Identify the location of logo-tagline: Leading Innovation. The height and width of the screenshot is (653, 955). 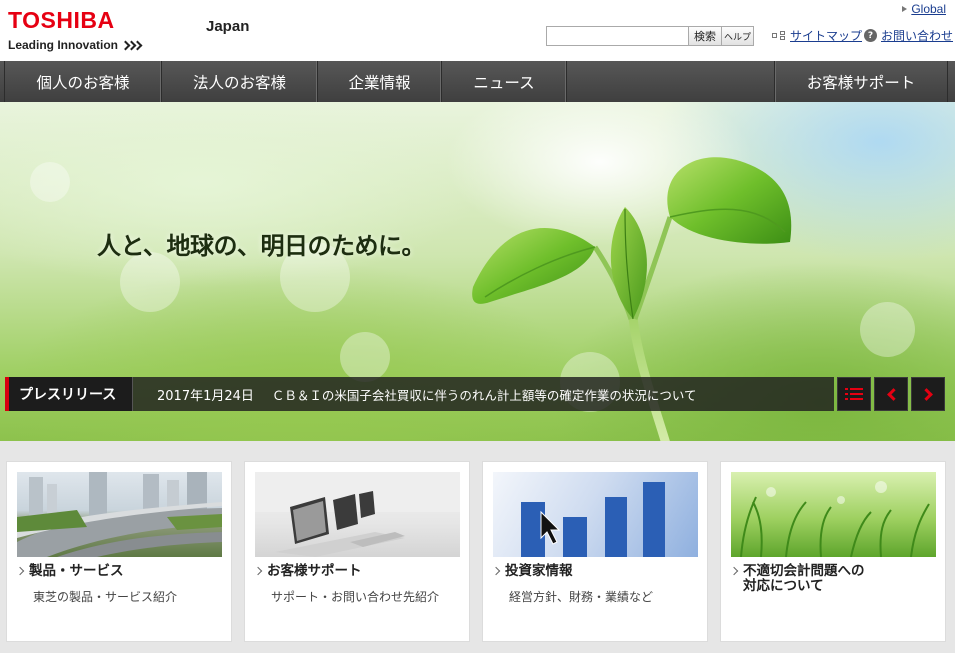
(75, 45).